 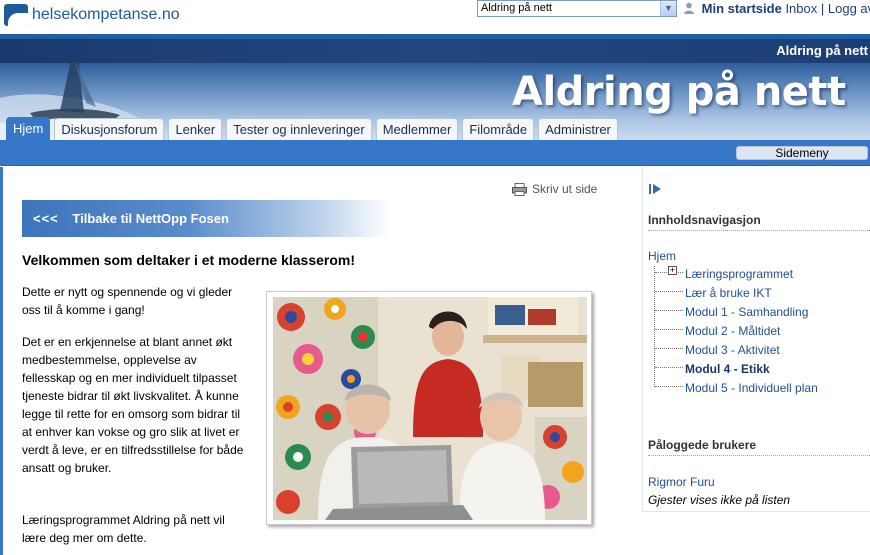 I want to click on online-users-heading: Påloggede brukere, so click(x=702, y=445).